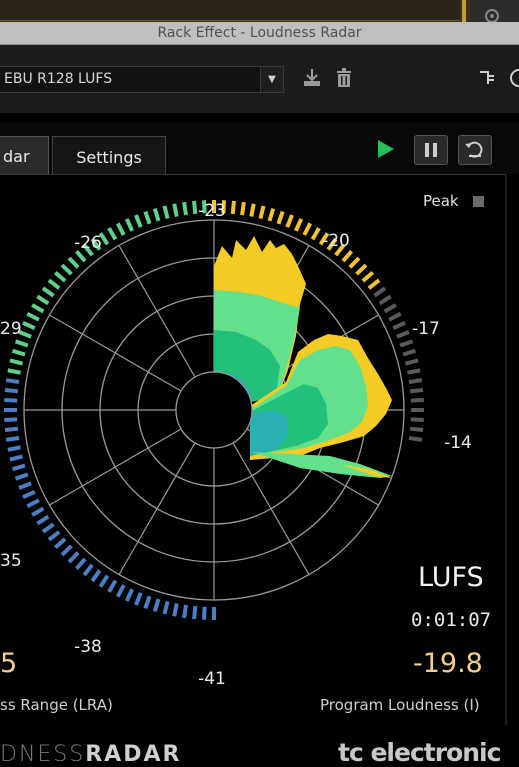  Describe the element at coordinates (142, 79) in the screenshot. I see `preset-select: EBU R128 LUFS ▼` at that location.